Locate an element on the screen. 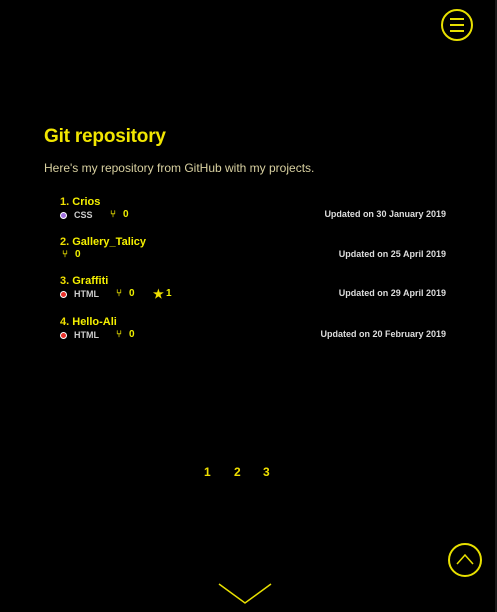  star-icon: ★ is located at coordinates (158, 294).